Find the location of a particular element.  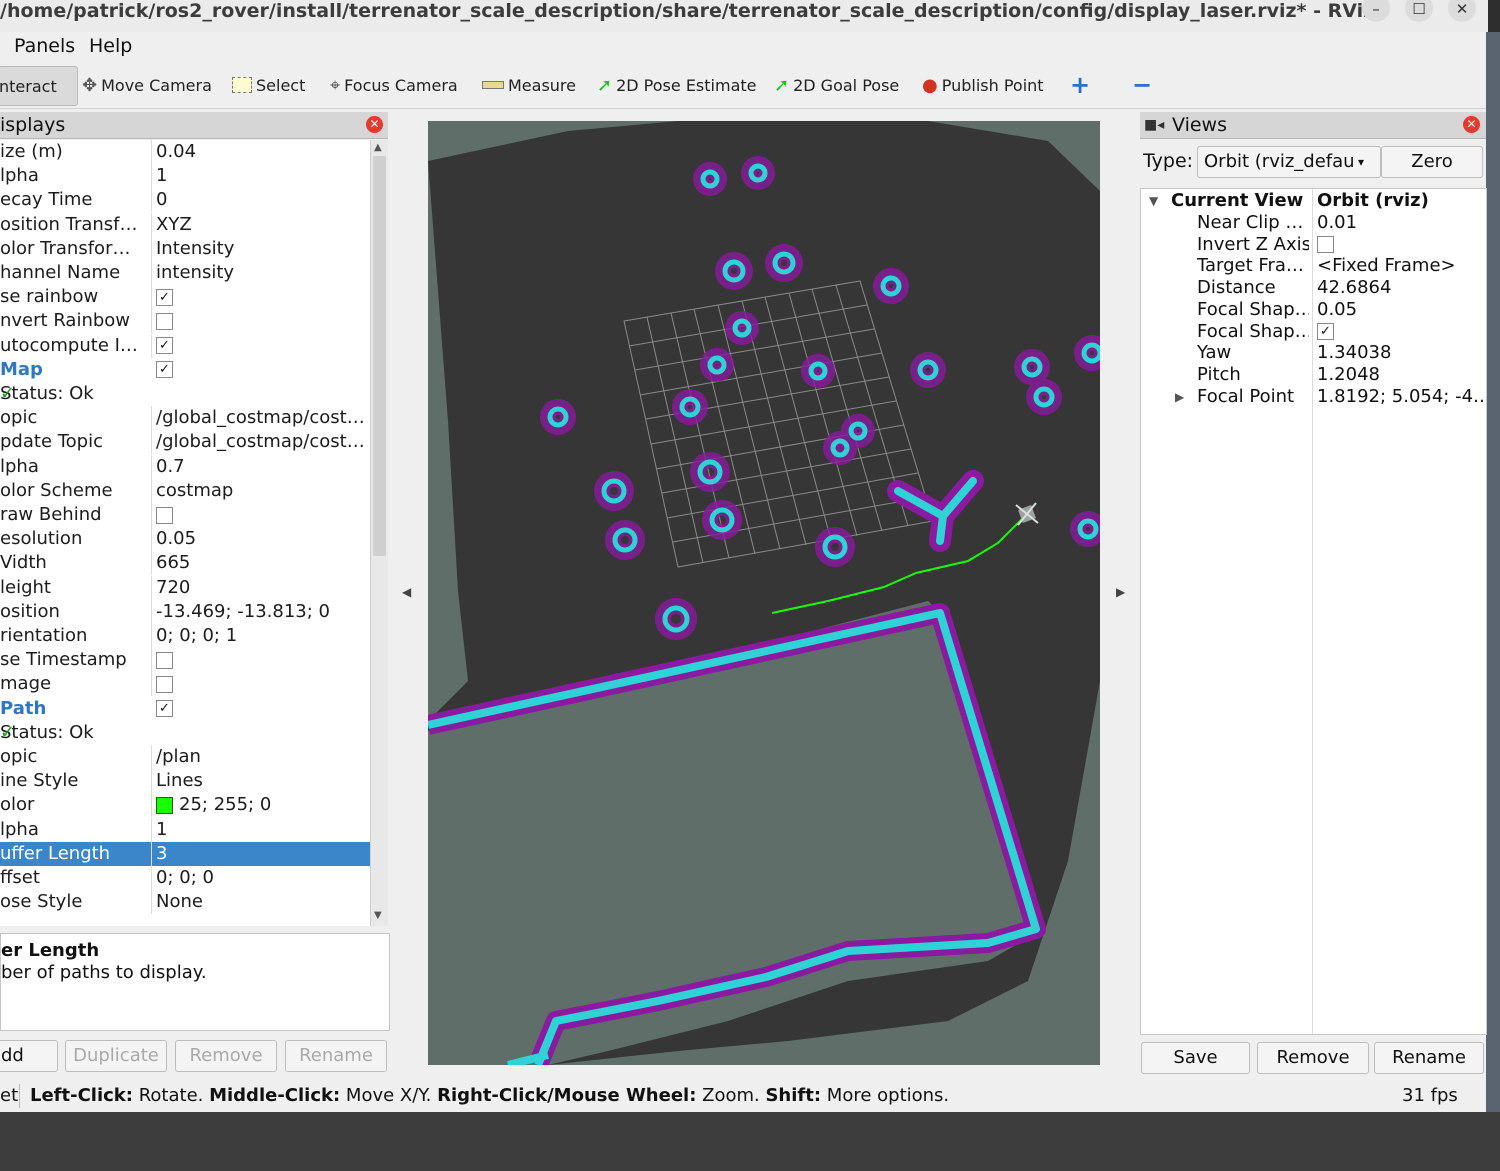

property-row: hannel Name intensity is located at coordinates (185, 273).